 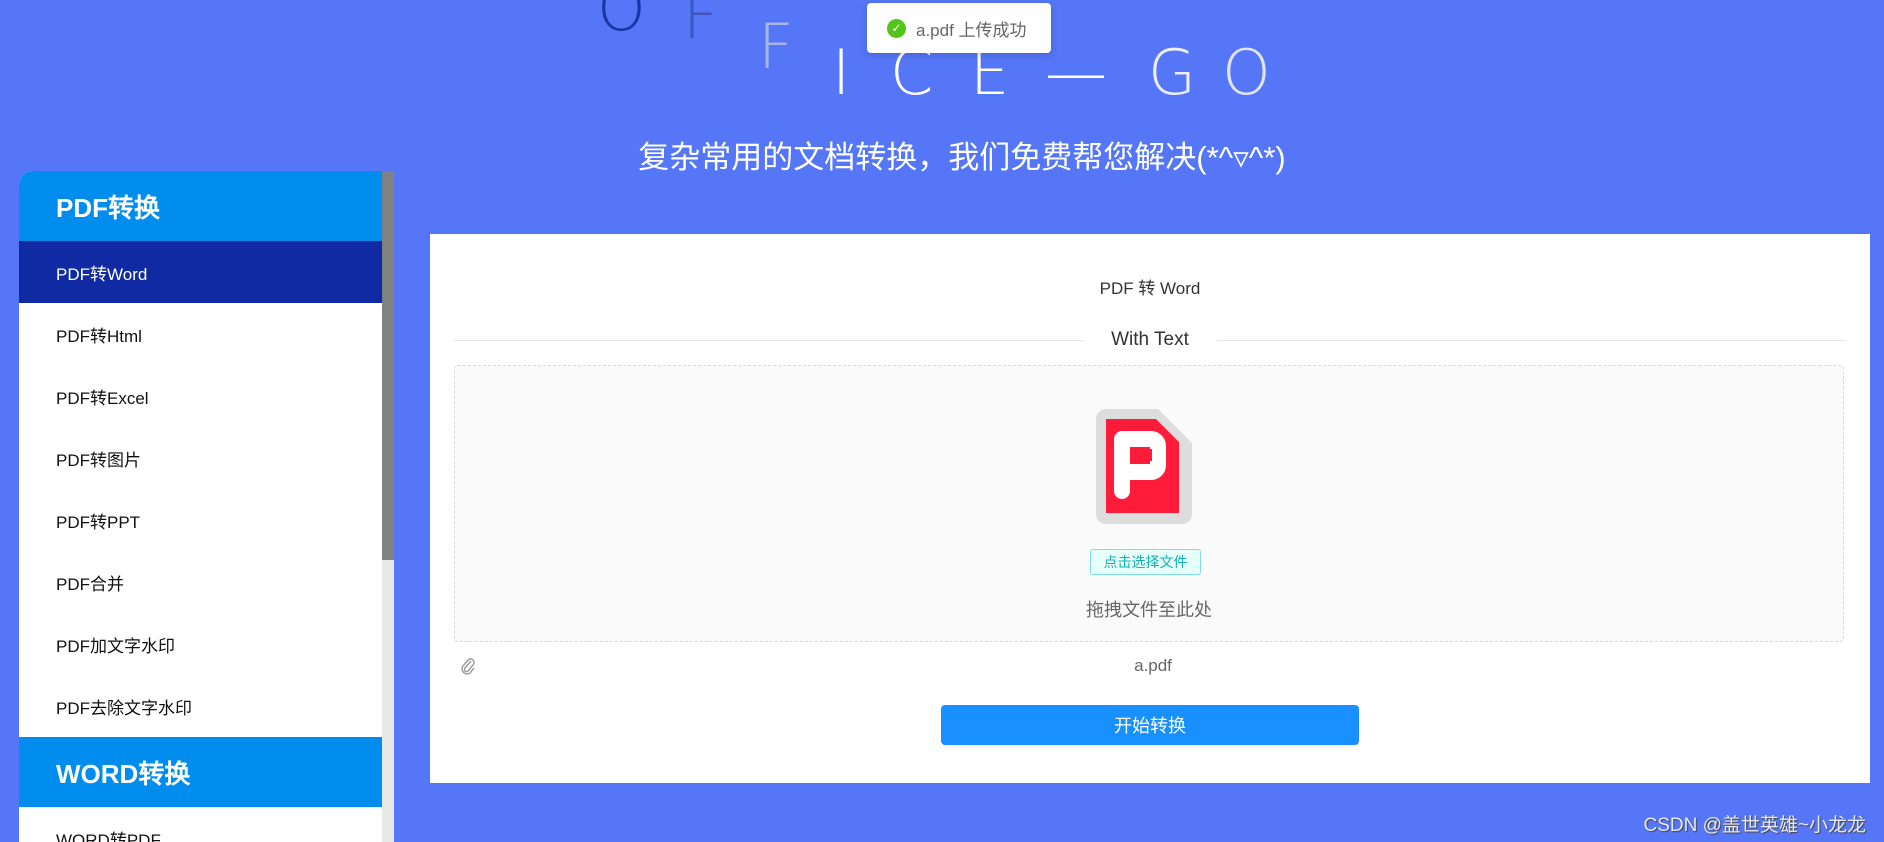 I want to click on panel-title: PDF 转 Word, so click(x=1150, y=288).